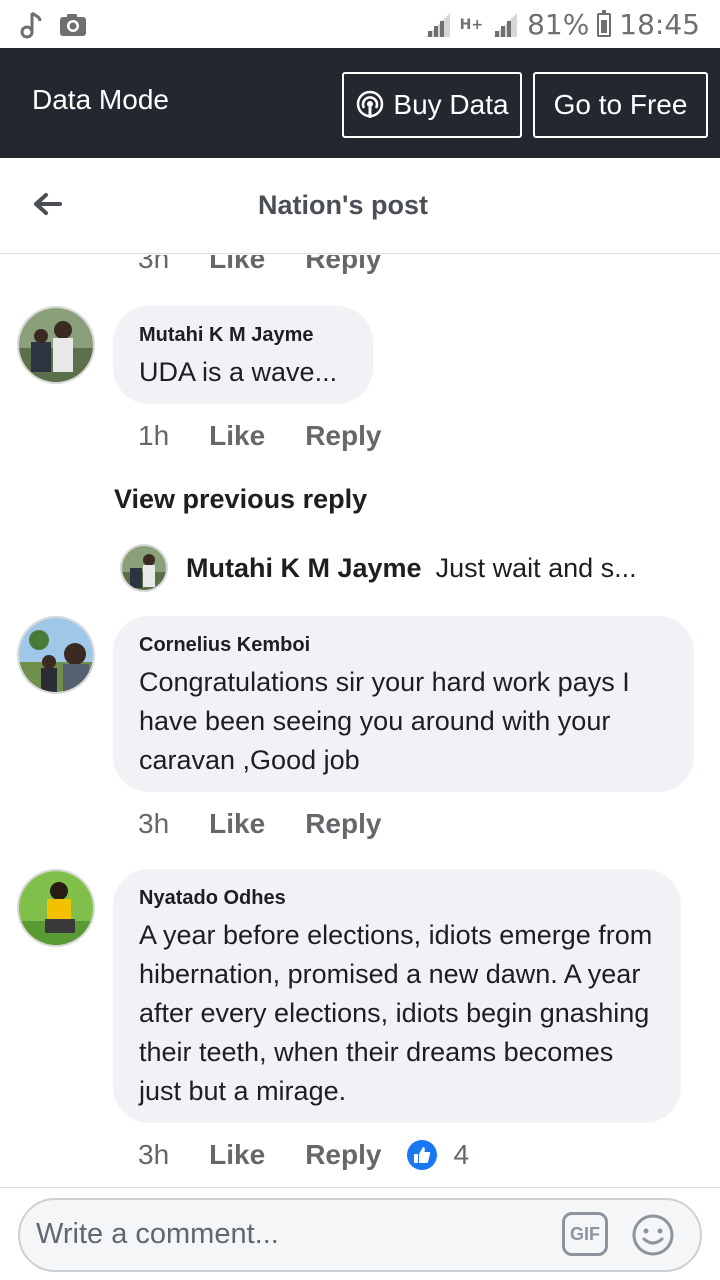  I want to click on network-type: H+, so click(471, 24).